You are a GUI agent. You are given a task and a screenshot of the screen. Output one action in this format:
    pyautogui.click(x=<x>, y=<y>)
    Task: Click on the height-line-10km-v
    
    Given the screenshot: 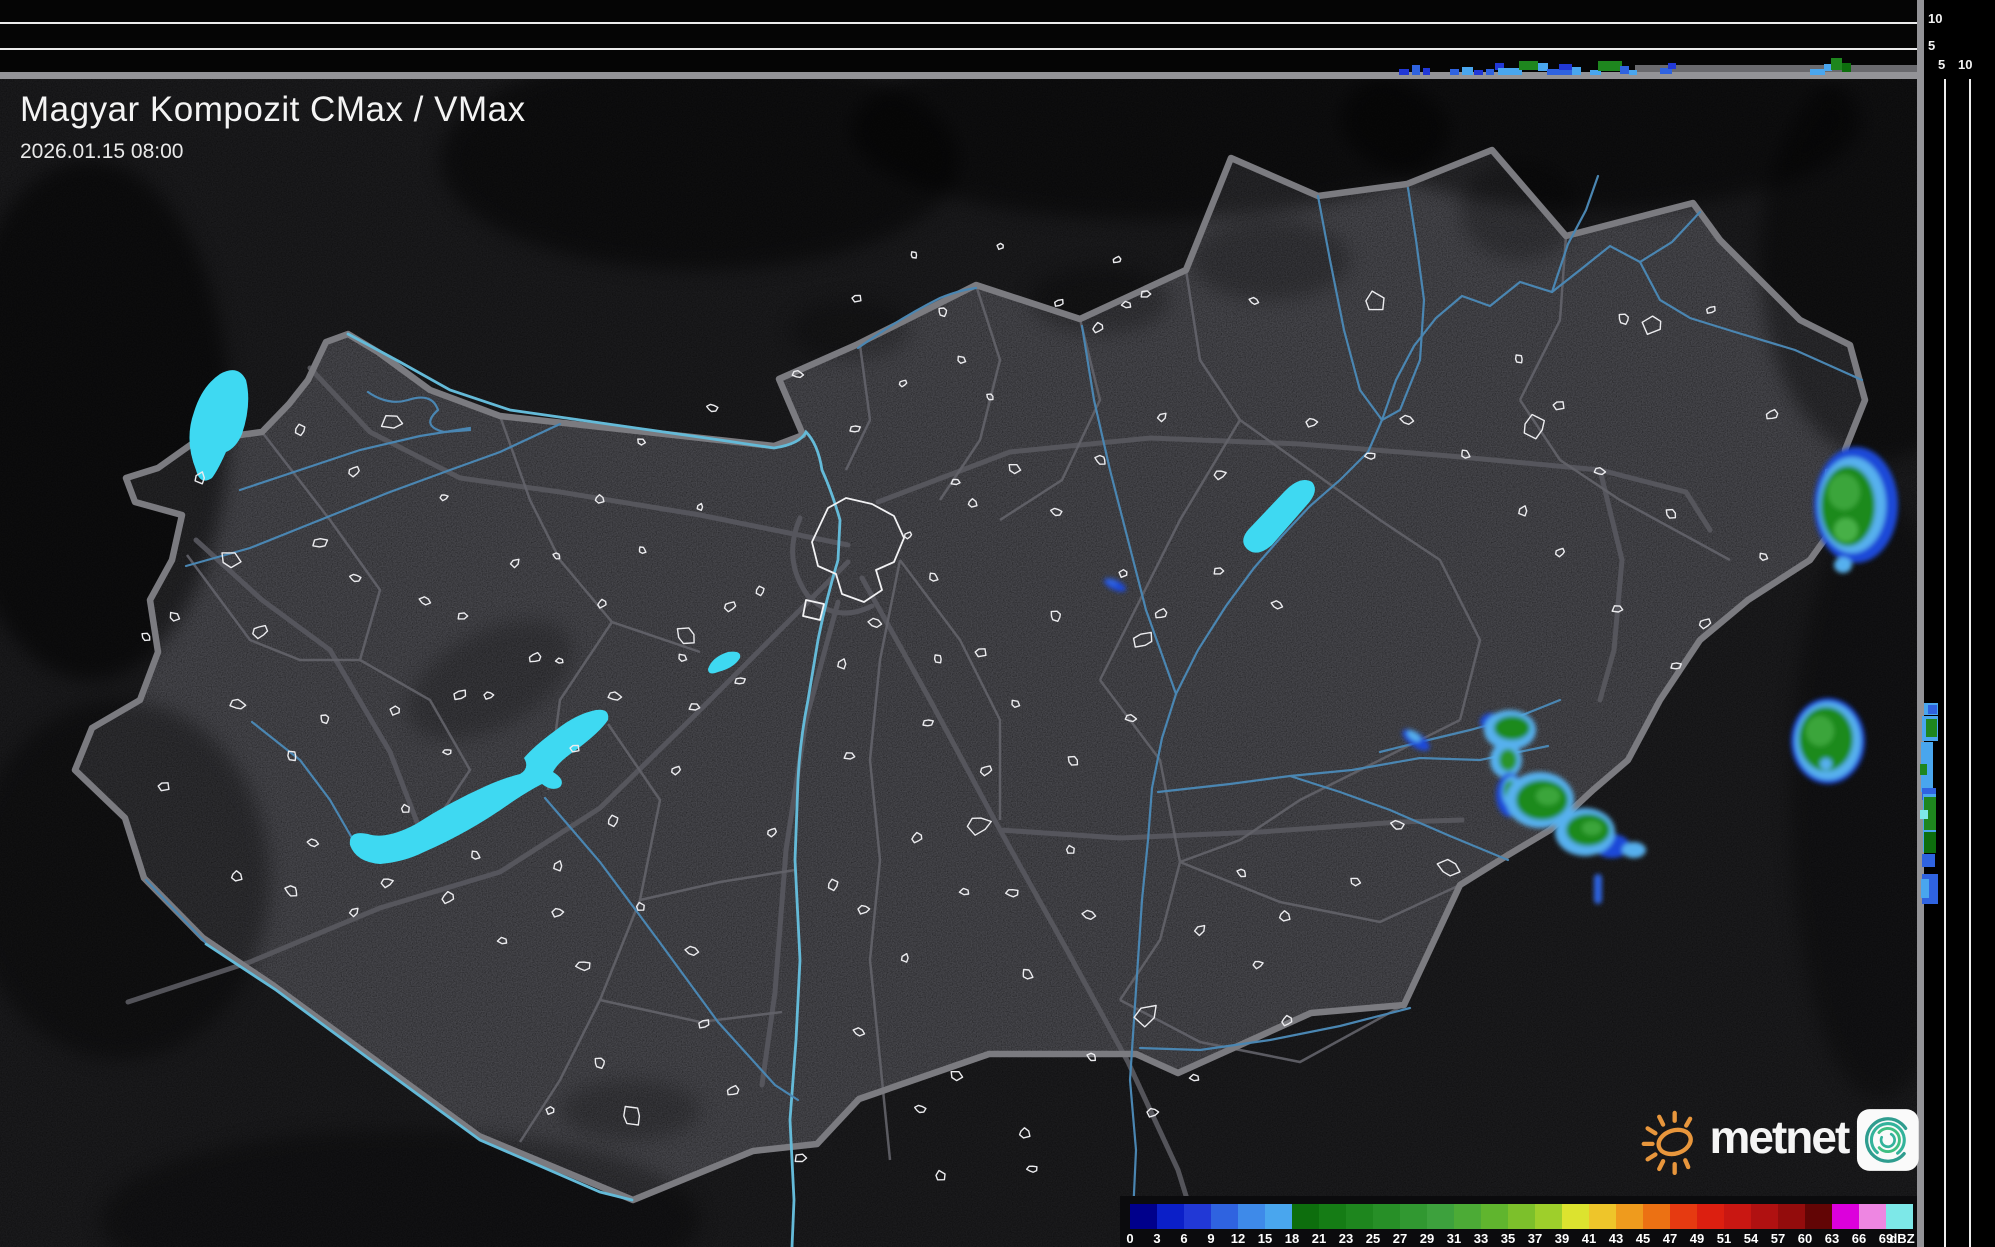 What is the action you would take?
    pyautogui.click(x=1970, y=661)
    